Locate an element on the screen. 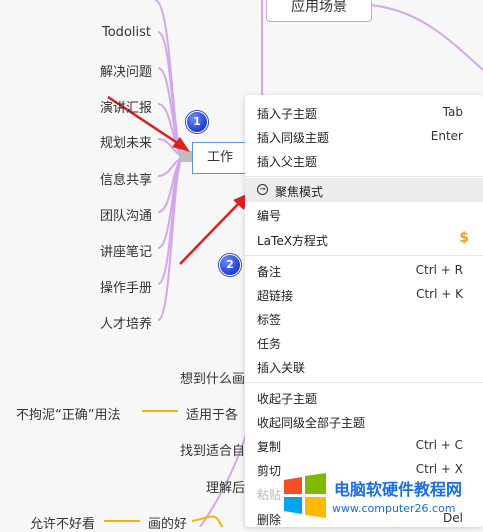 The image size is (483, 532). topic-bottom-4: 理解后 is located at coordinates (225, 486).